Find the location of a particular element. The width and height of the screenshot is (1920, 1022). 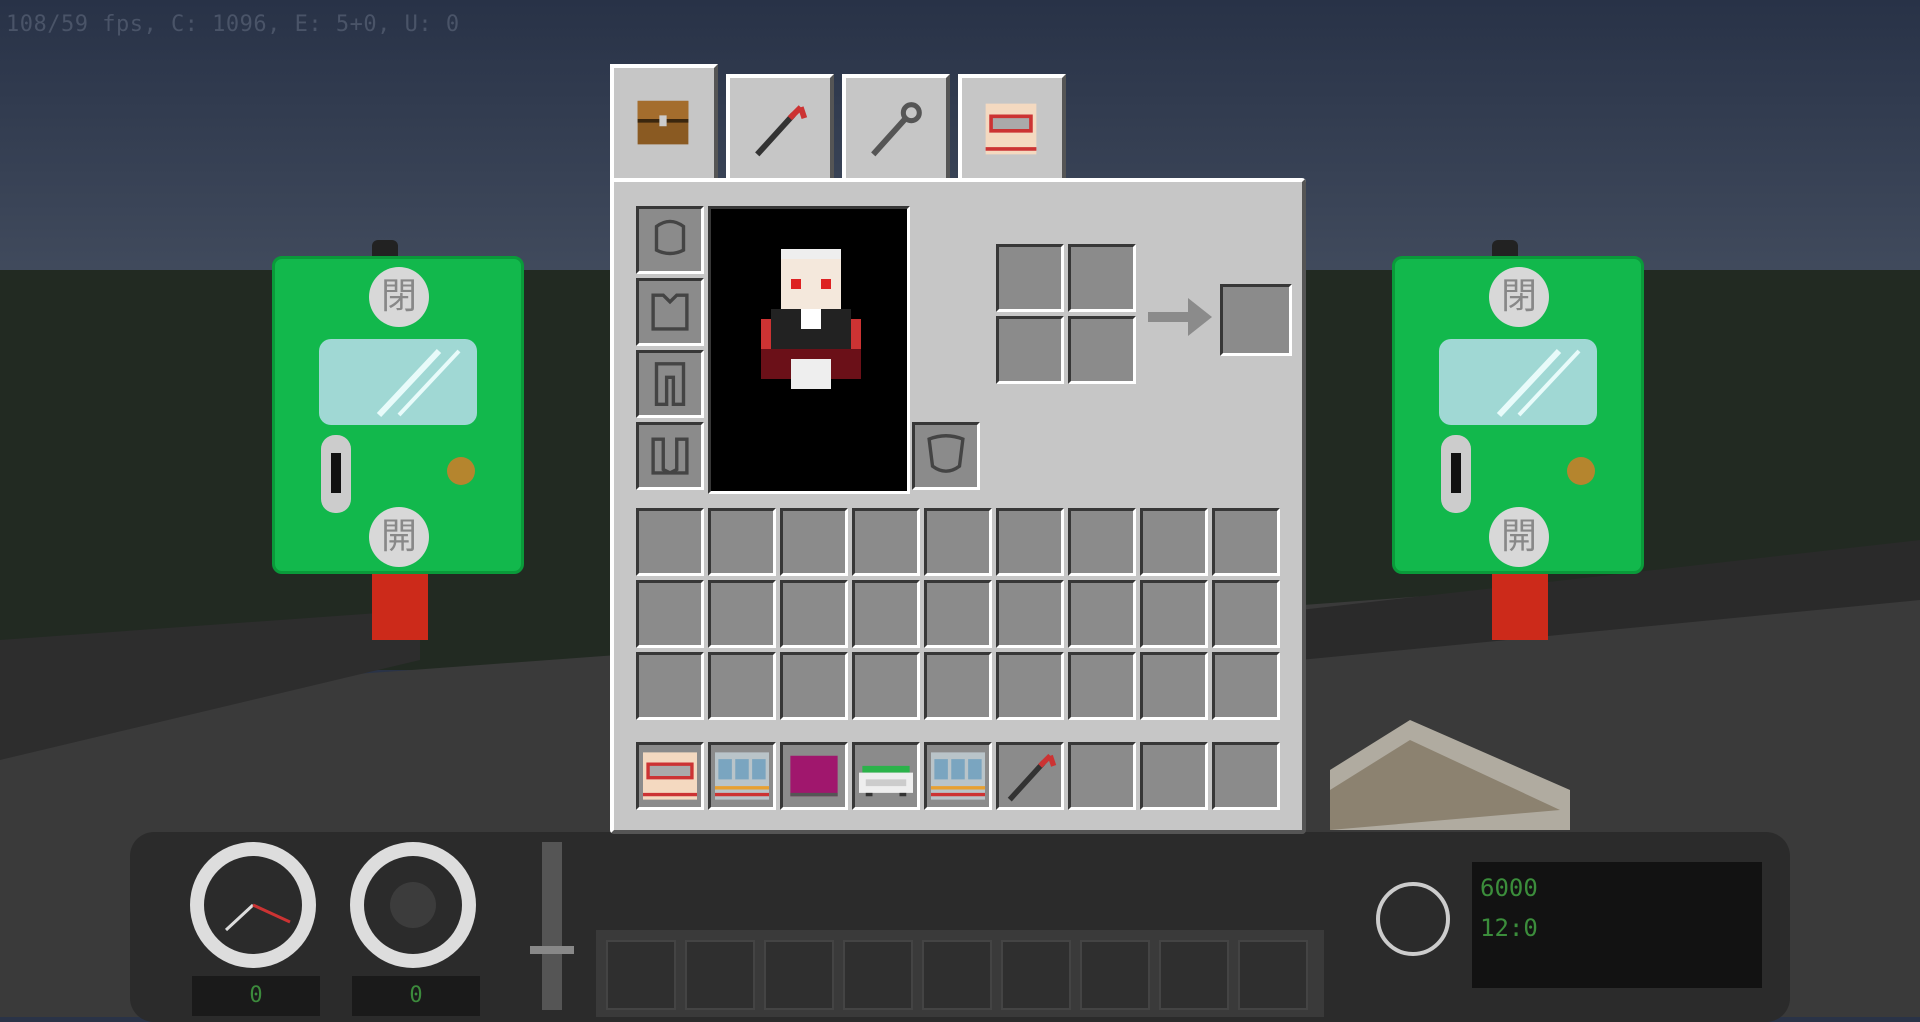

offhand-slot is located at coordinates (946, 456).